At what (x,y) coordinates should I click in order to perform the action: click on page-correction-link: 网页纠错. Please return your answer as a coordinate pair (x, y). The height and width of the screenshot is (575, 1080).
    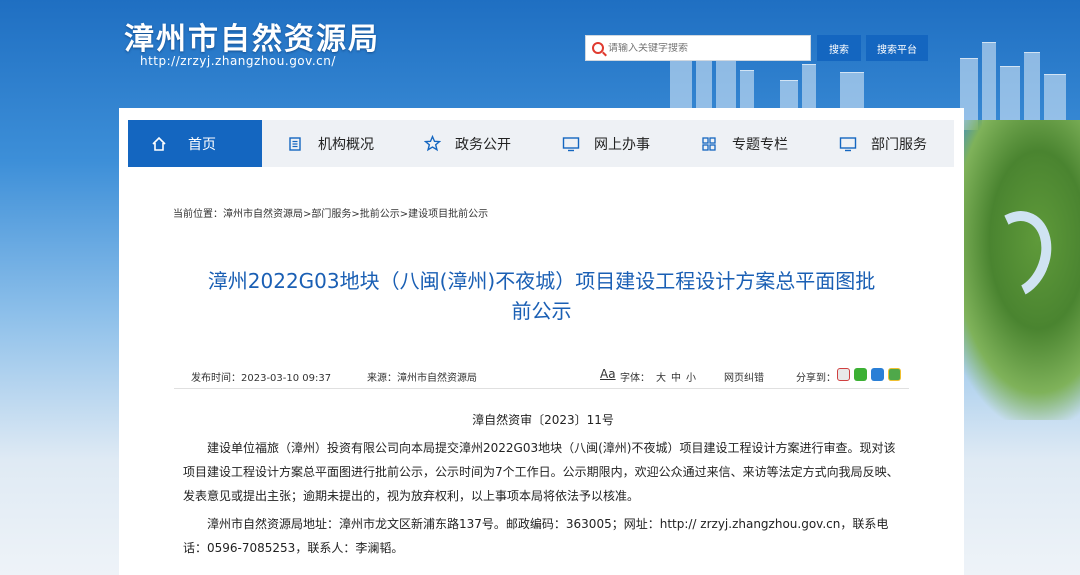
    Looking at the image, I should click on (744, 376).